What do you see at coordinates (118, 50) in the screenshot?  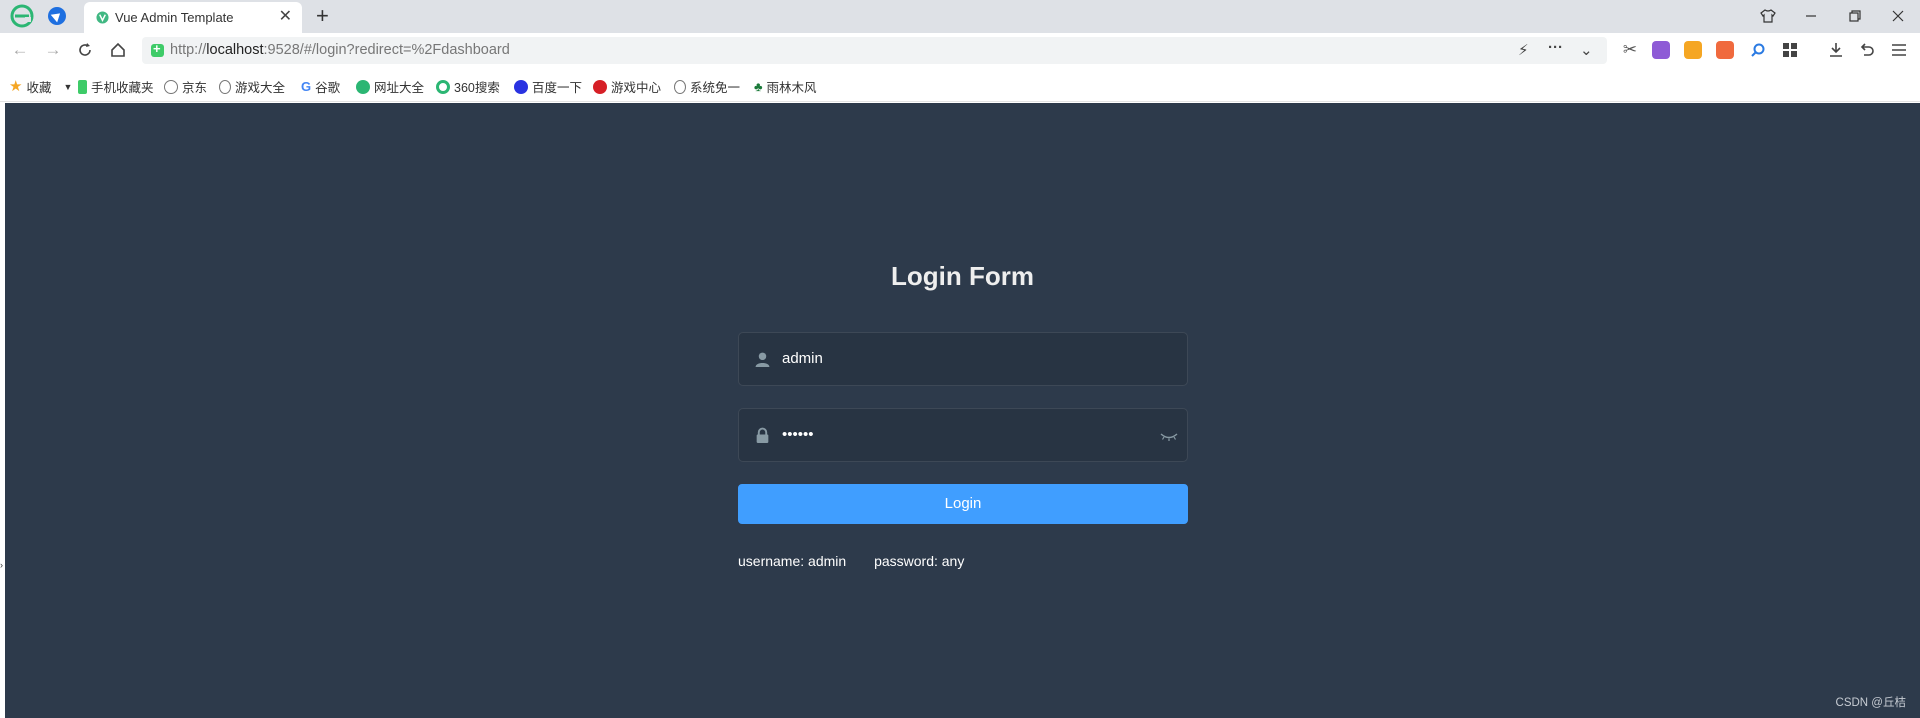 I see `home-icon` at bounding box center [118, 50].